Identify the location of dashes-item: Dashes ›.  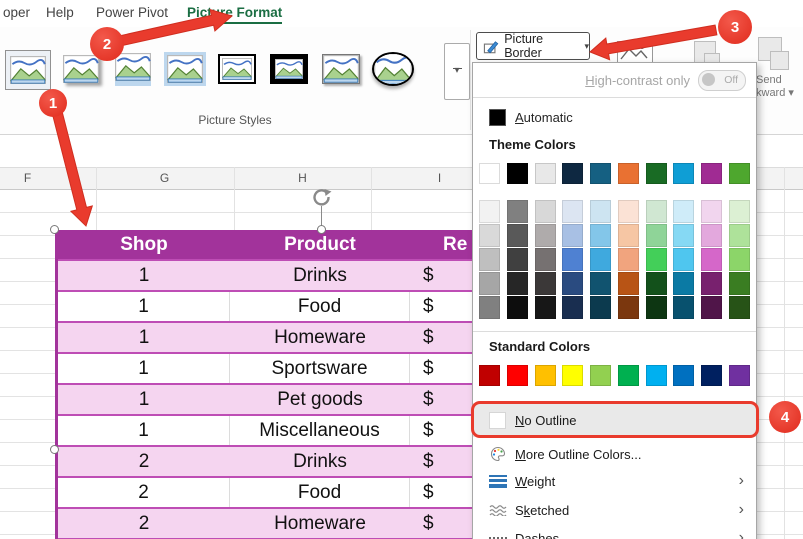
(614, 531).